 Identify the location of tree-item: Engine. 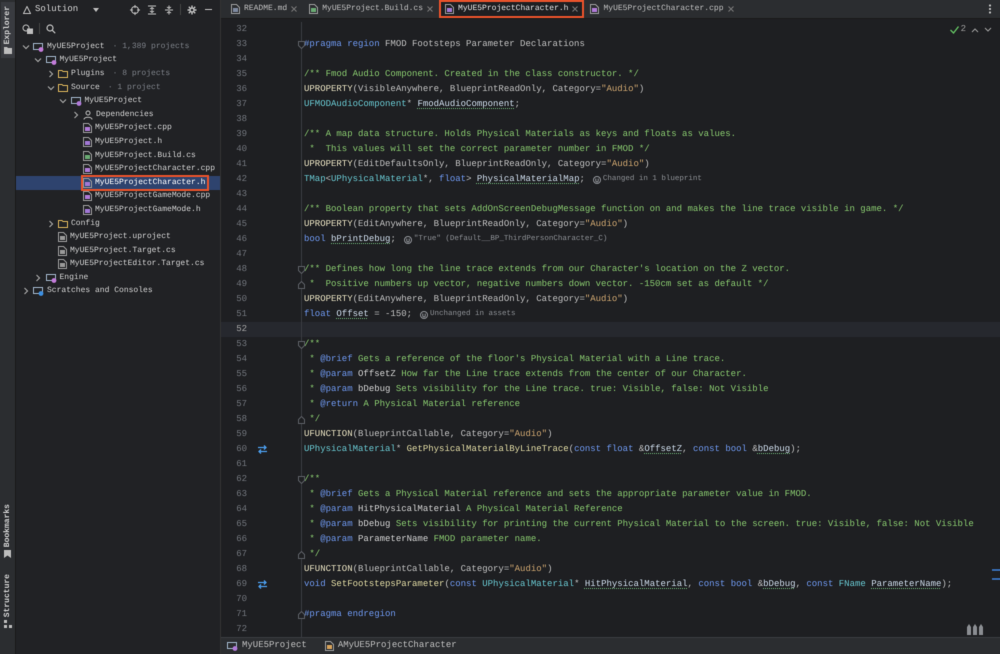
(118, 278).